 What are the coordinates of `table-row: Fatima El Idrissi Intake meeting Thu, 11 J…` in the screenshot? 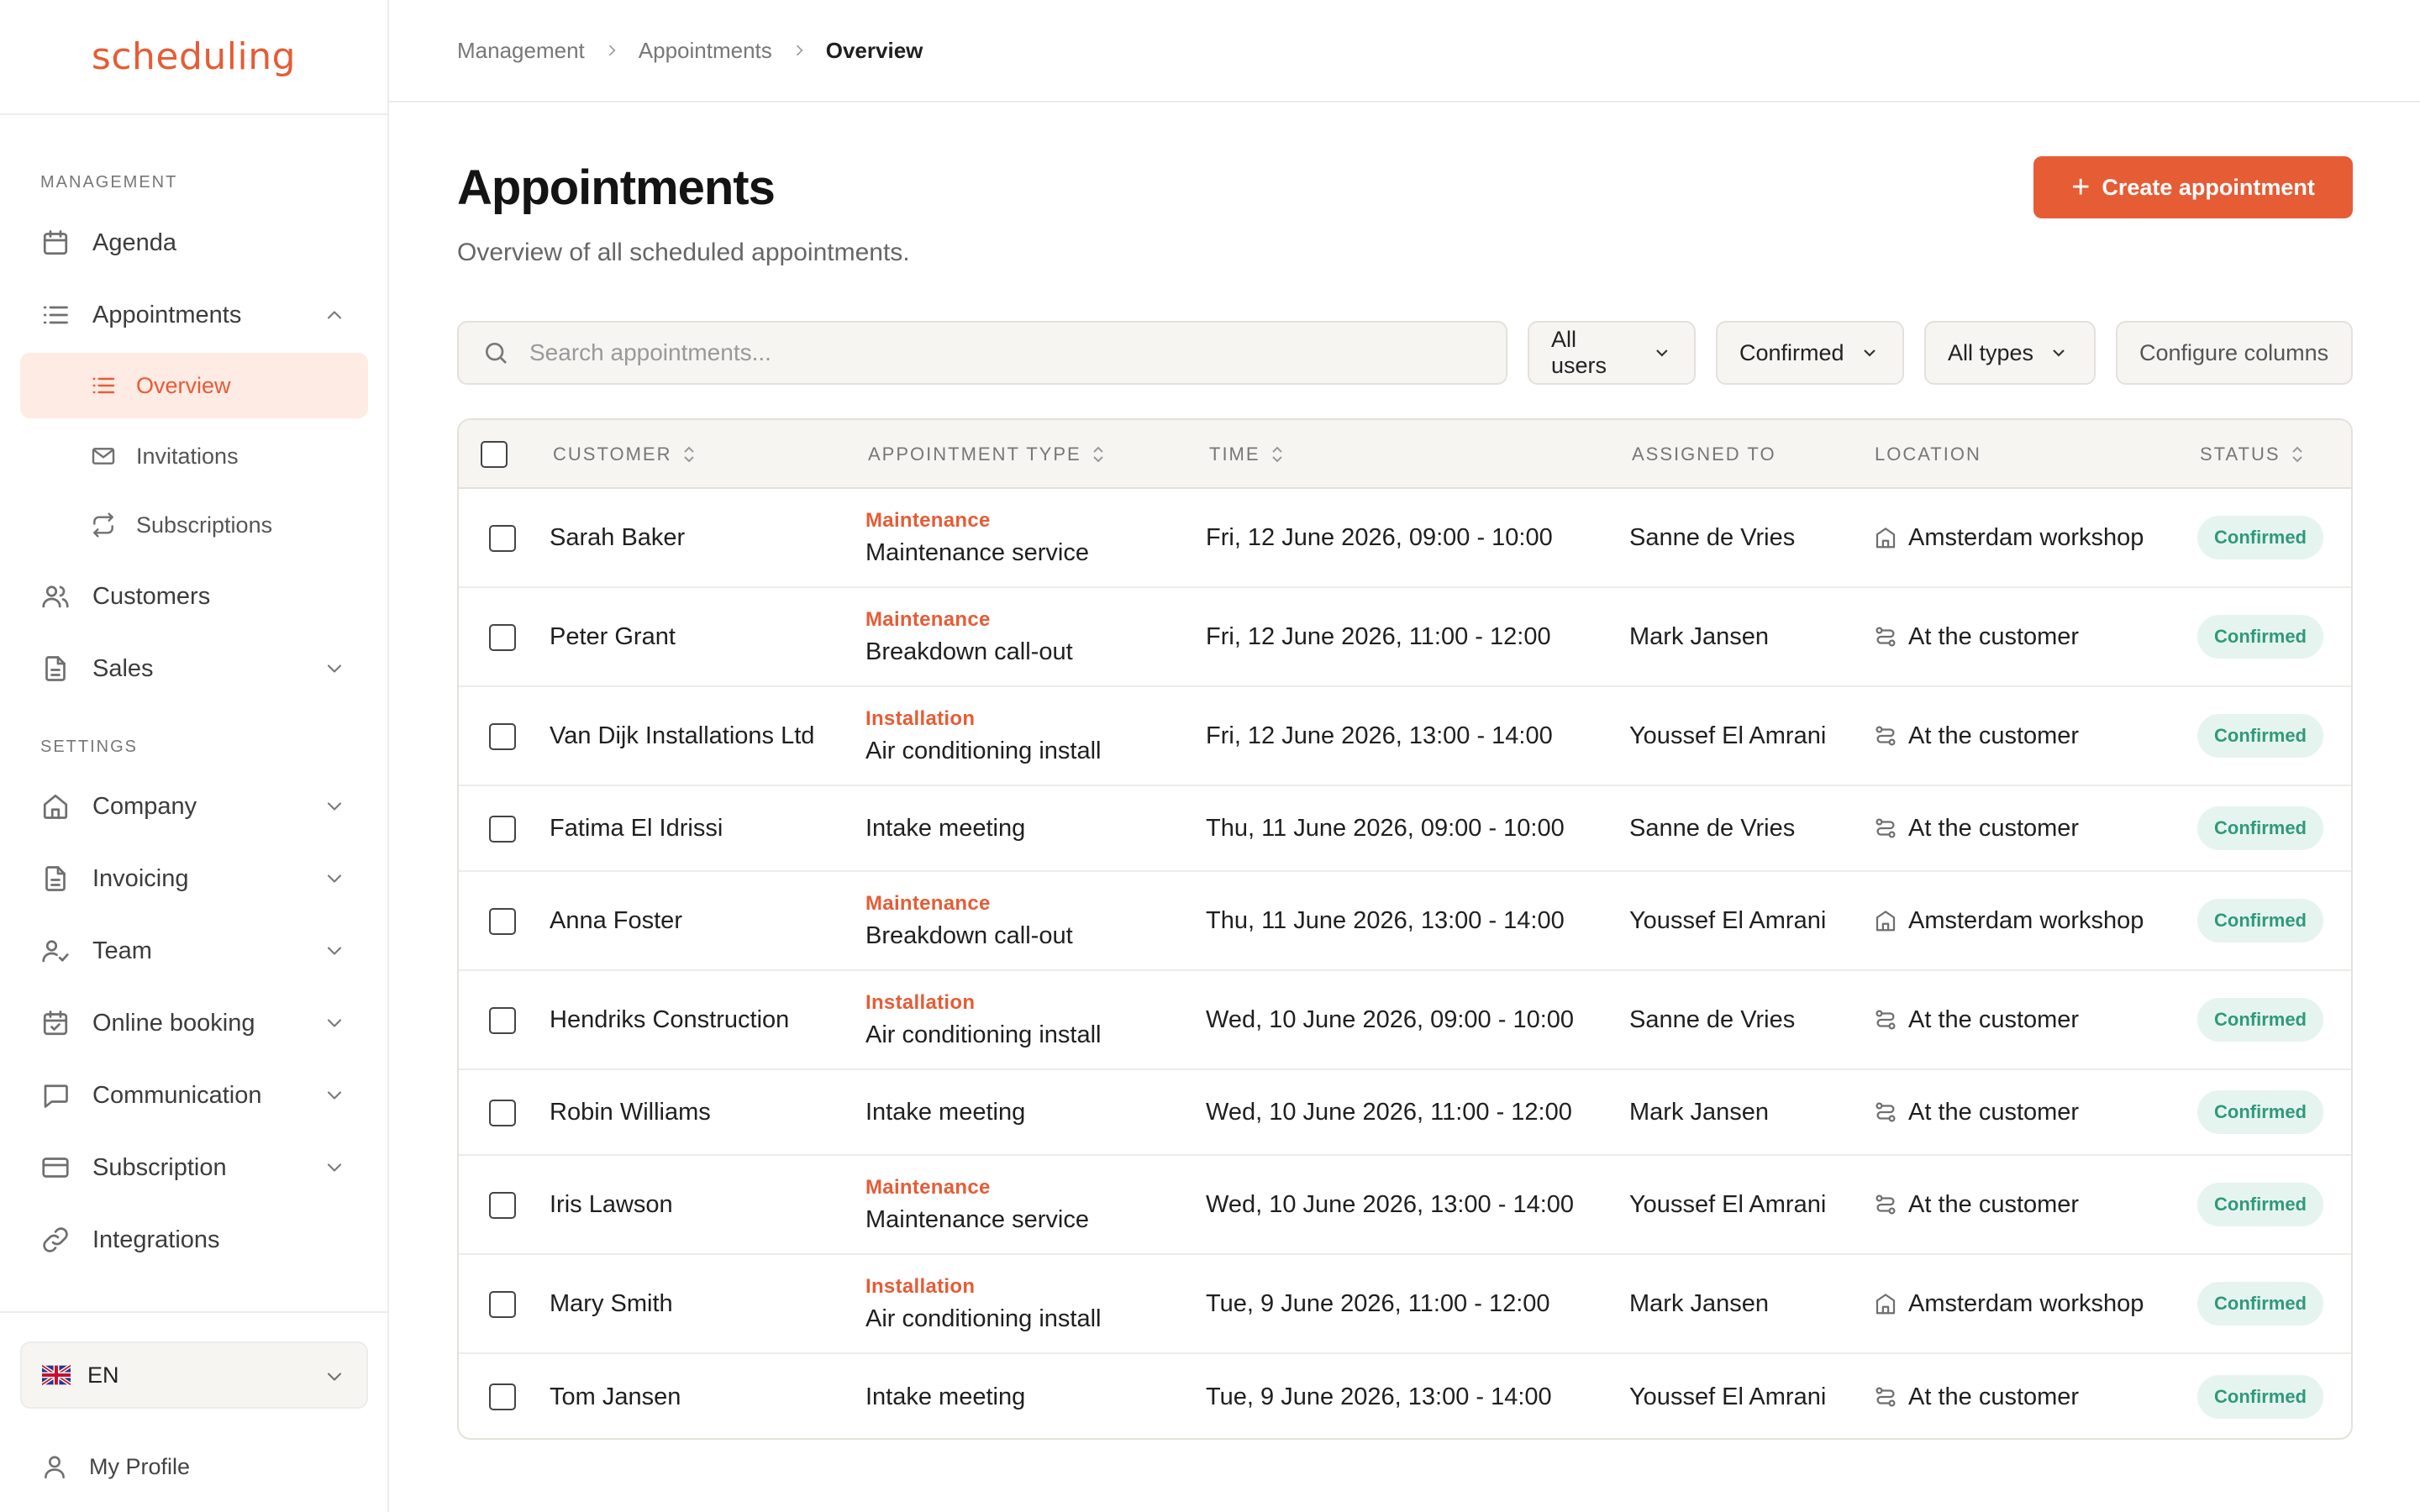 It's located at (1405, 829).